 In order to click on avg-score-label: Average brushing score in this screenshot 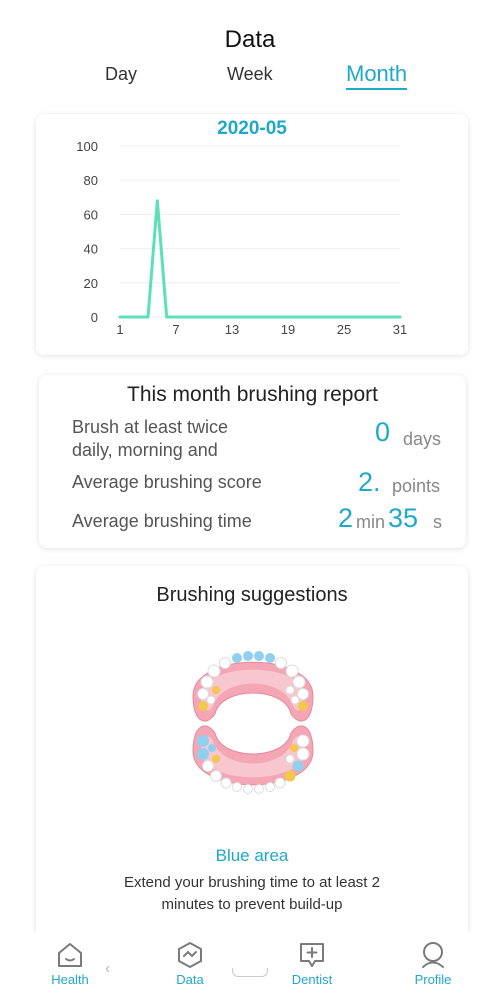, I will do `click(167, 482)`.